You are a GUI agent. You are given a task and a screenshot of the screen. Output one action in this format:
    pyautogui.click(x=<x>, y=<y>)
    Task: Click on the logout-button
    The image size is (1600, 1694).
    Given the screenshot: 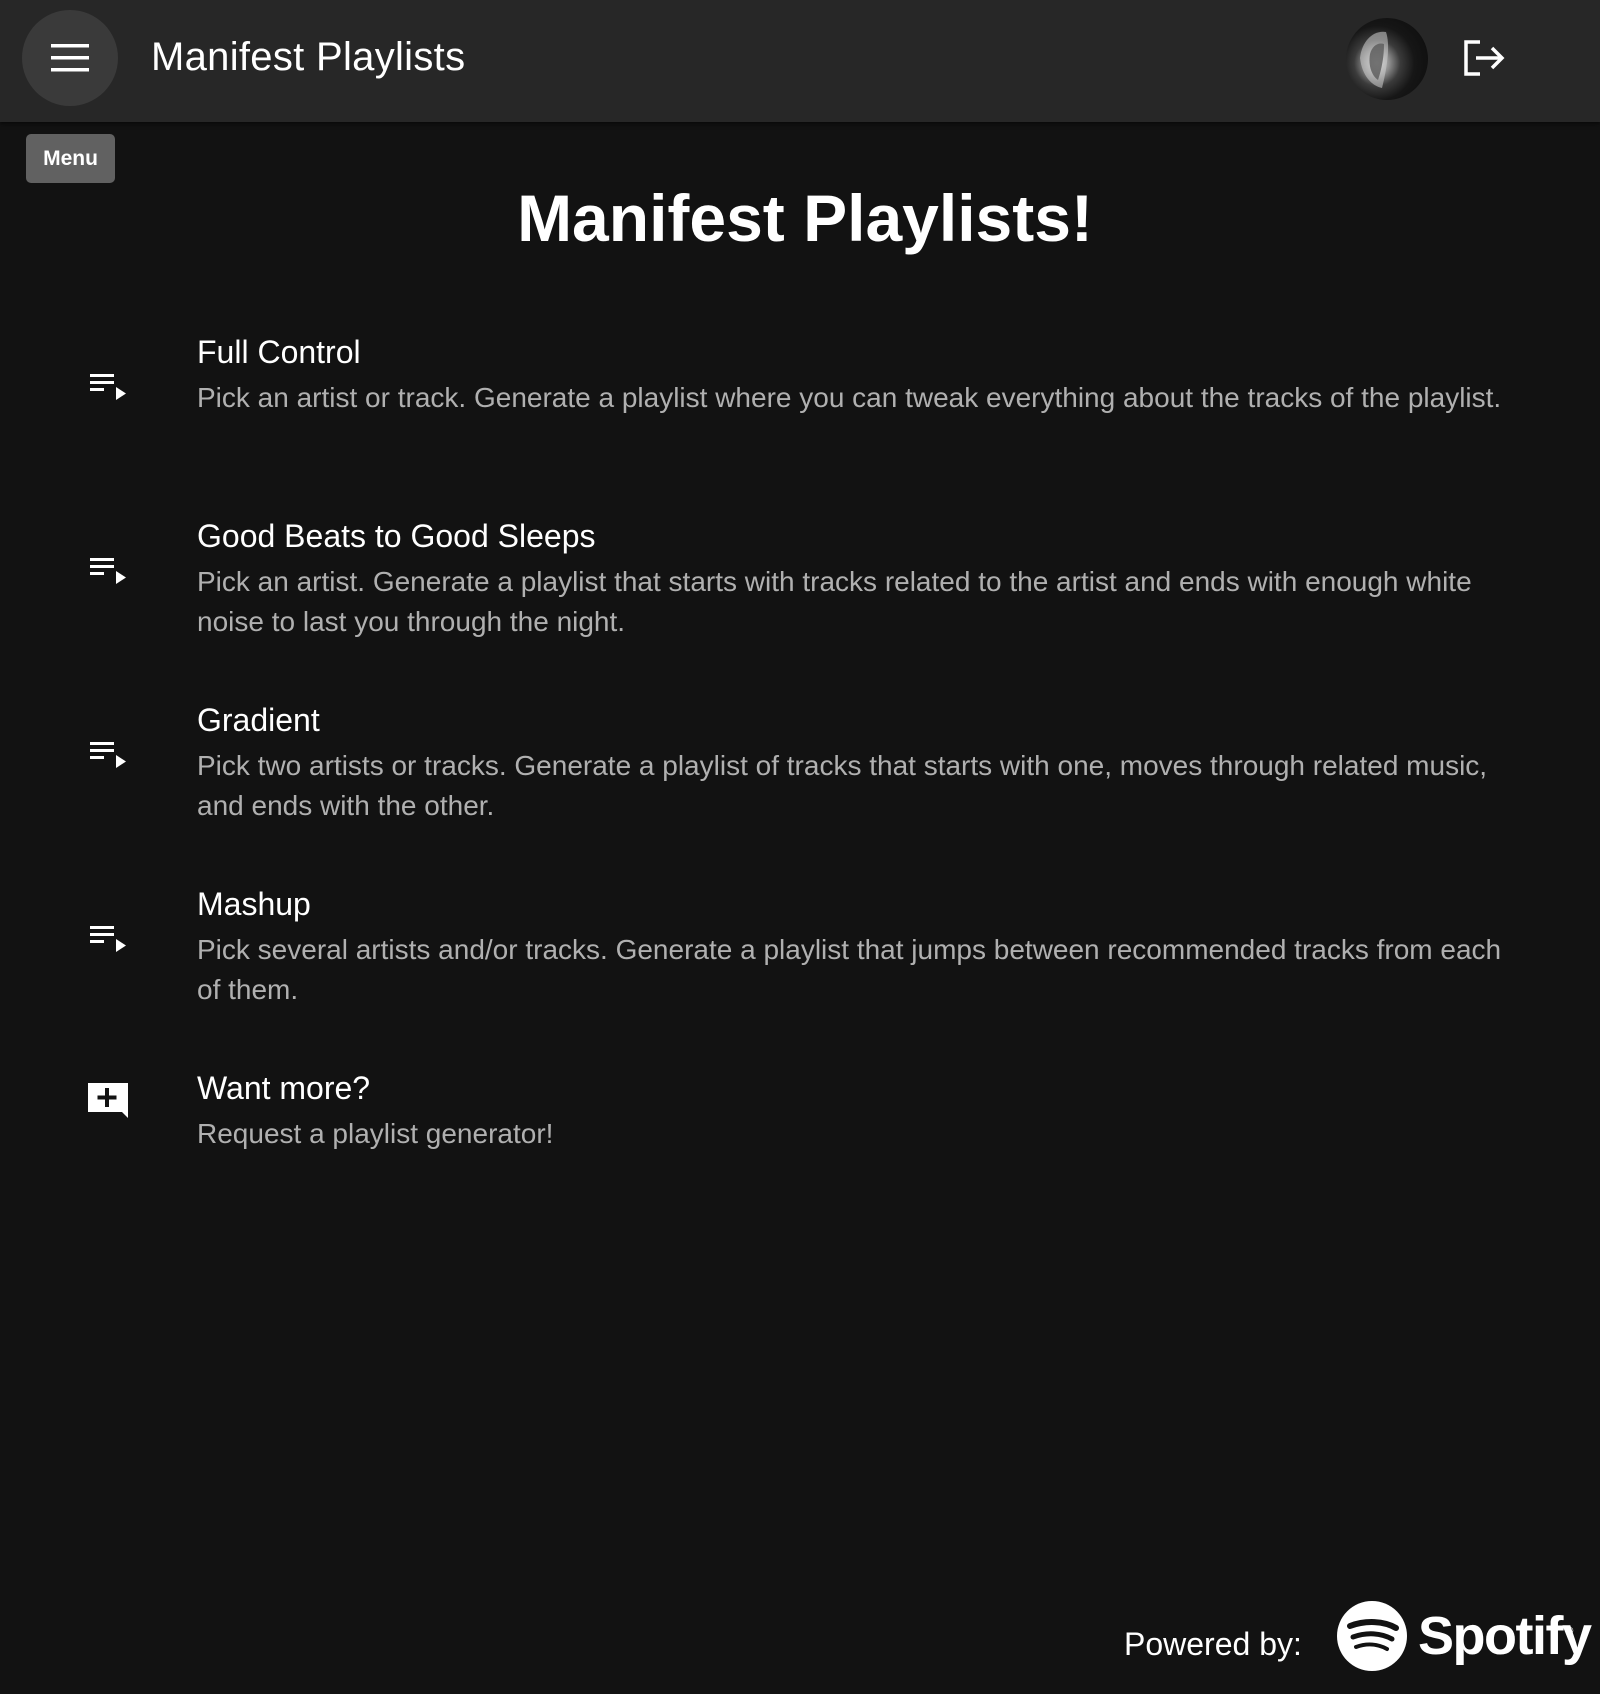 What is the action you would take?
    pyautogui.click(x=1484, y=58)
    